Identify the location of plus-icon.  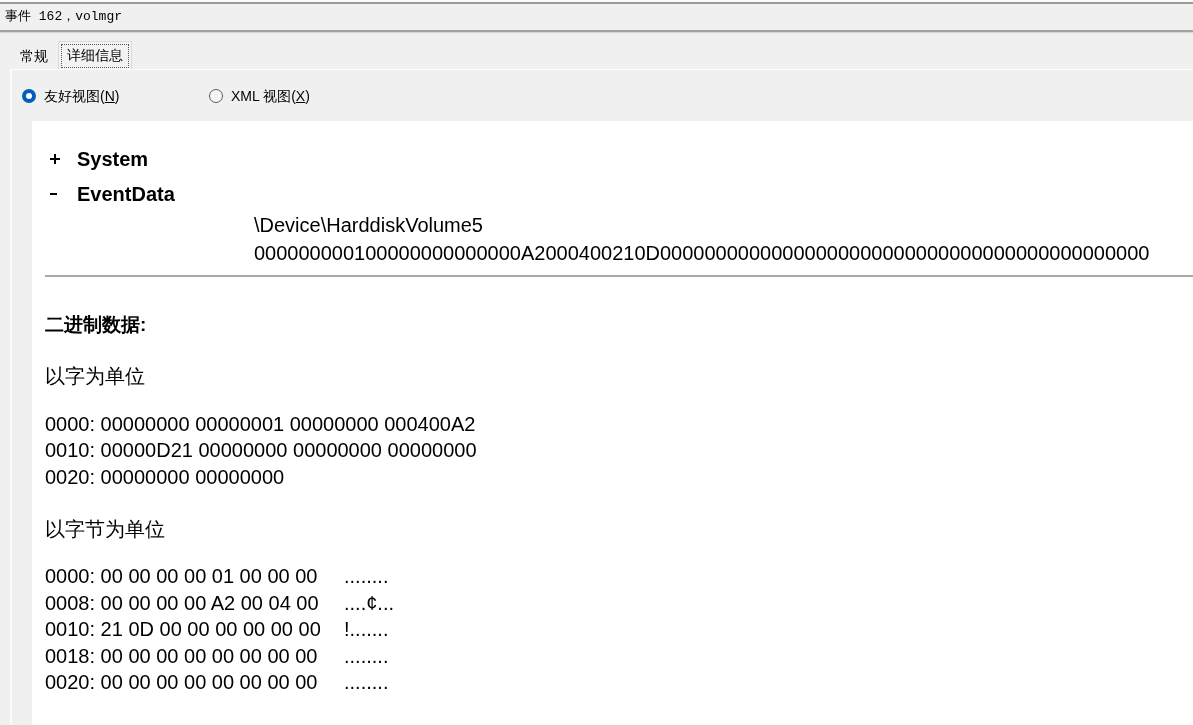
(55, 158).